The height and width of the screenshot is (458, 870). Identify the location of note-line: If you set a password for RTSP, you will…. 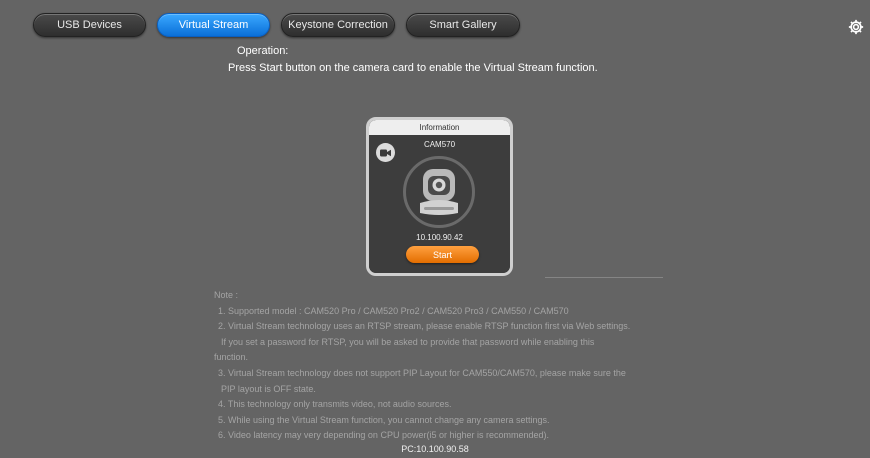
(408, 341).